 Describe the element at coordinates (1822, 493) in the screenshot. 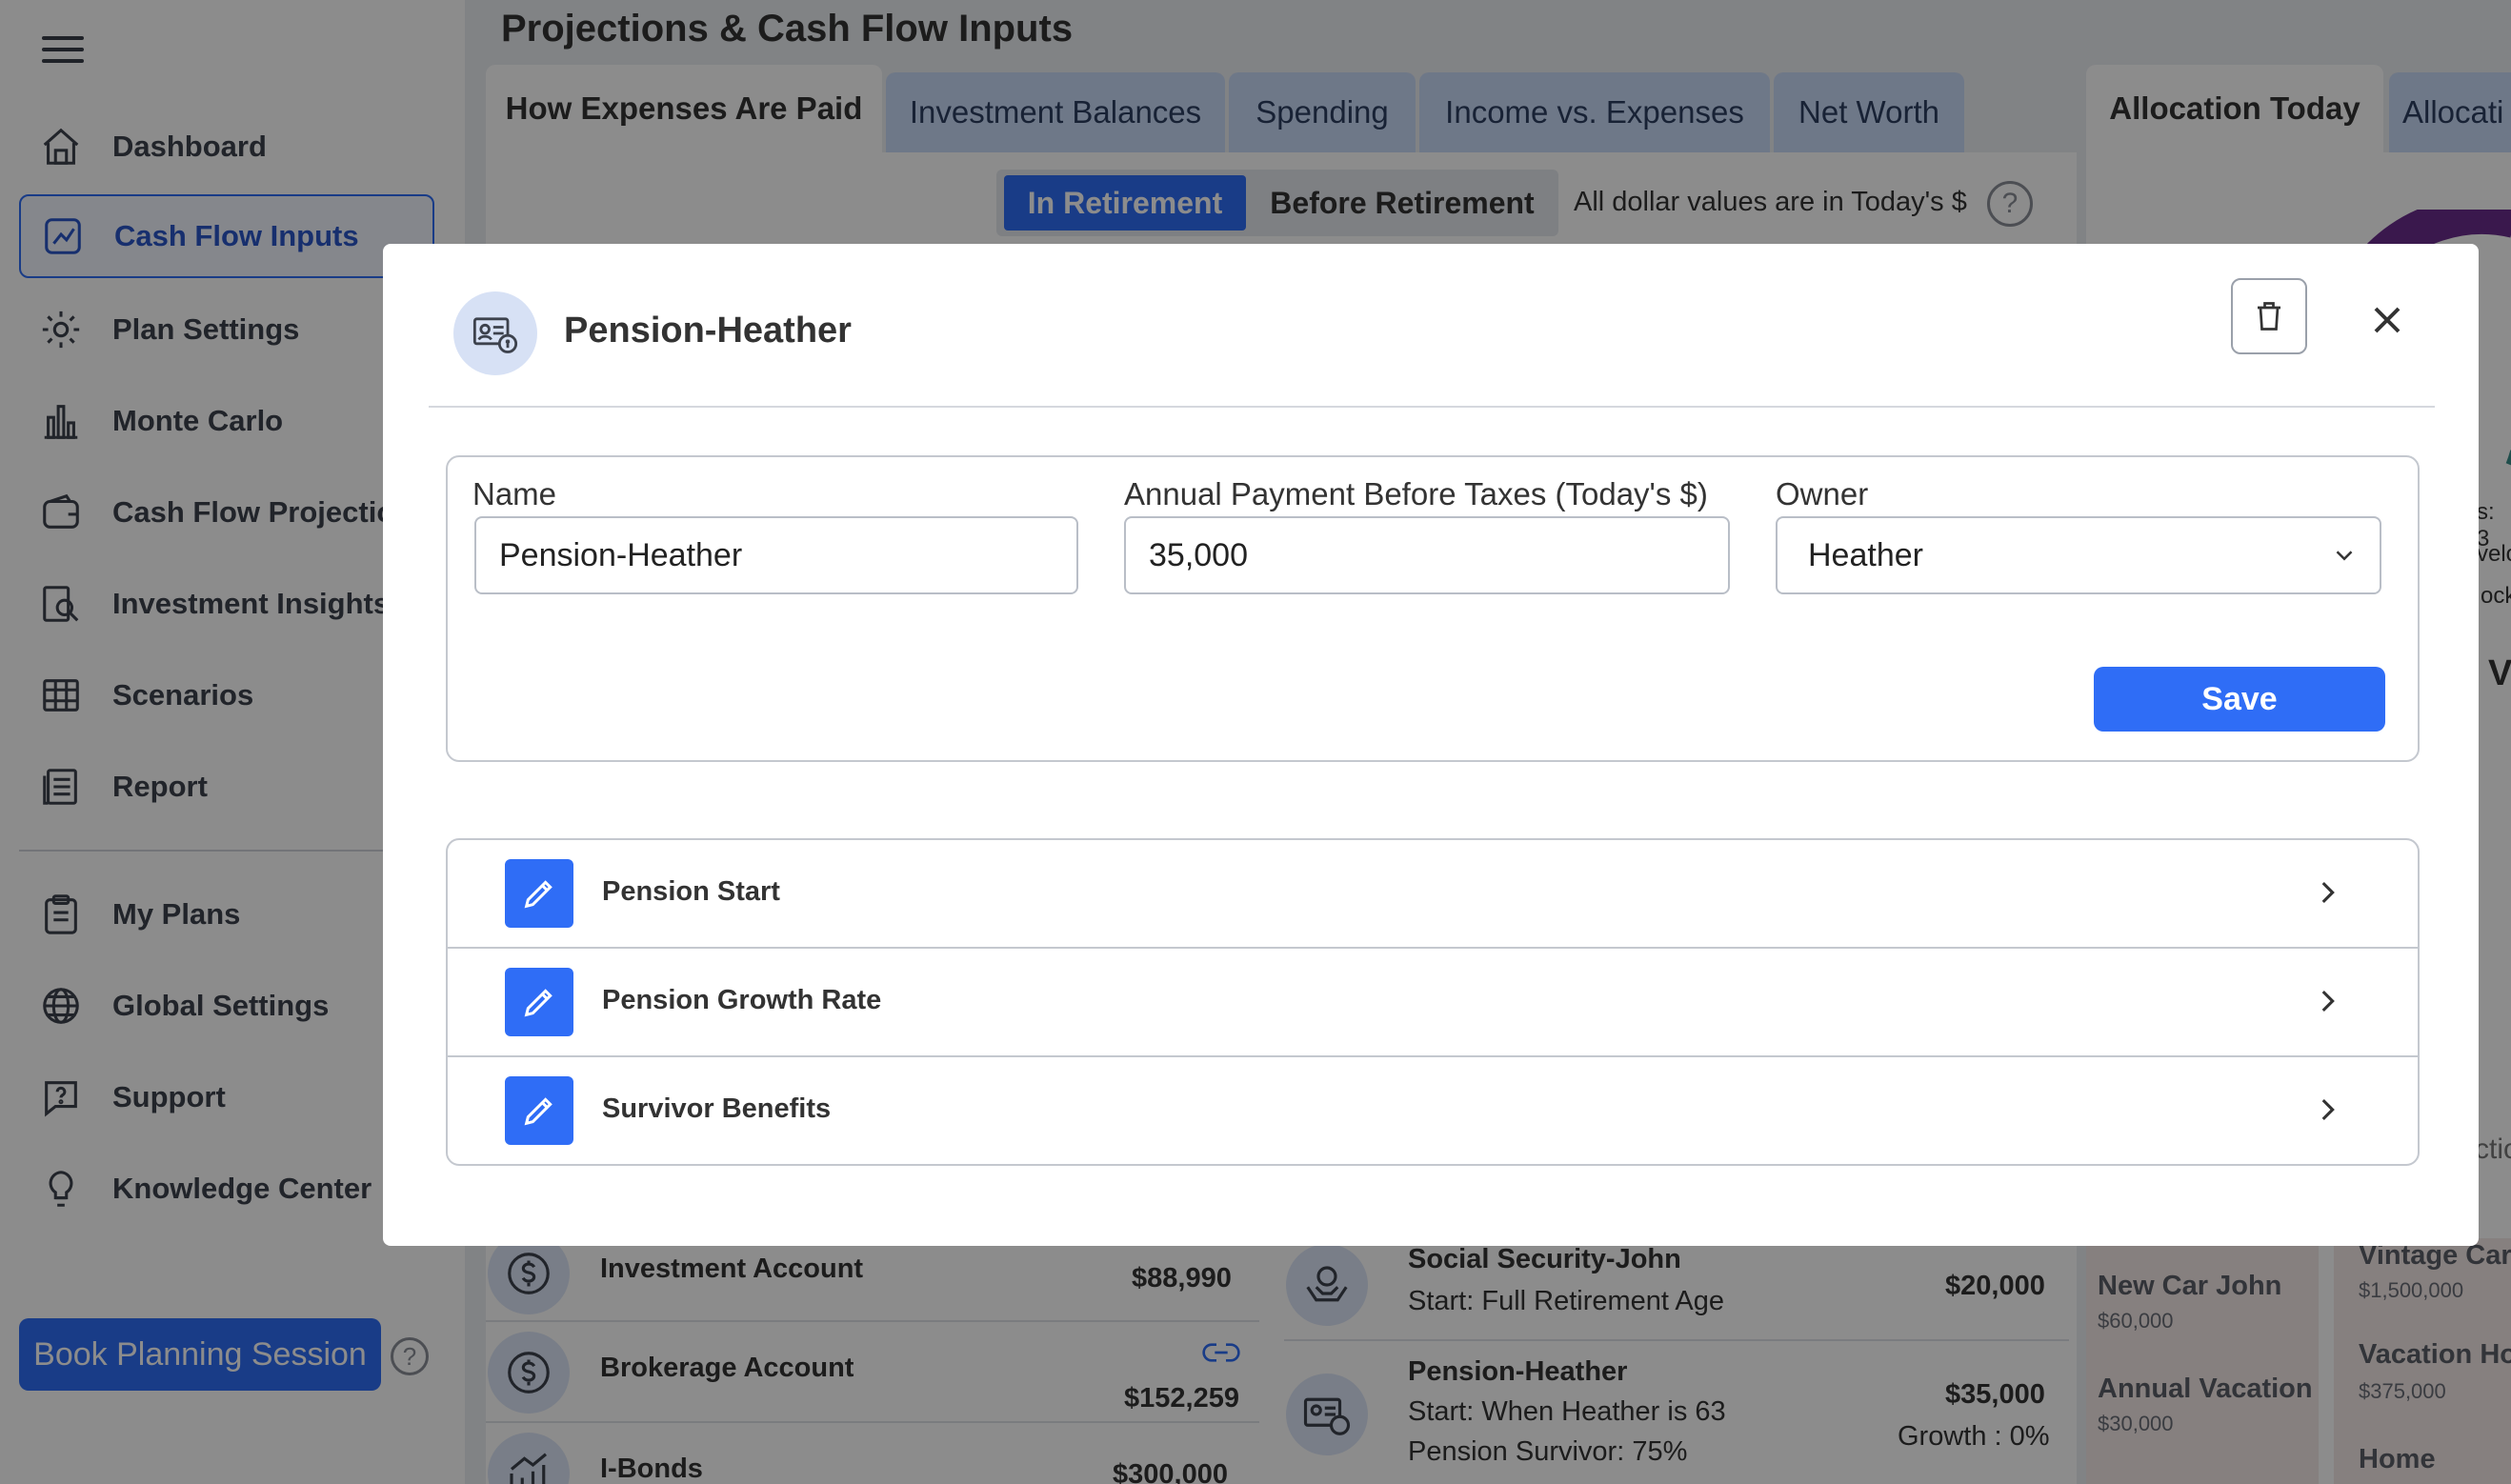

I see `owner-label: Owner` at that location.